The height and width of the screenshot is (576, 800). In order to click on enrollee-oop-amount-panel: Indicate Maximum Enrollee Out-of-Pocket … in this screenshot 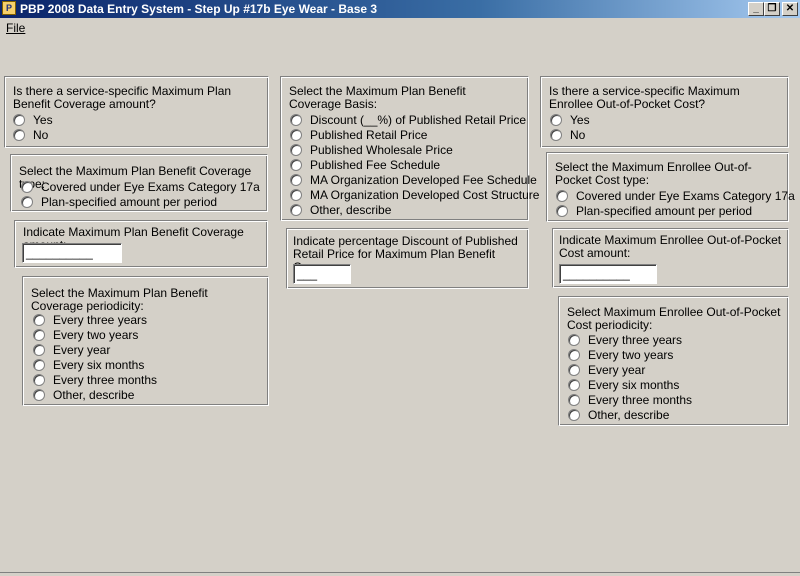, I will do `click(670, 258)`.